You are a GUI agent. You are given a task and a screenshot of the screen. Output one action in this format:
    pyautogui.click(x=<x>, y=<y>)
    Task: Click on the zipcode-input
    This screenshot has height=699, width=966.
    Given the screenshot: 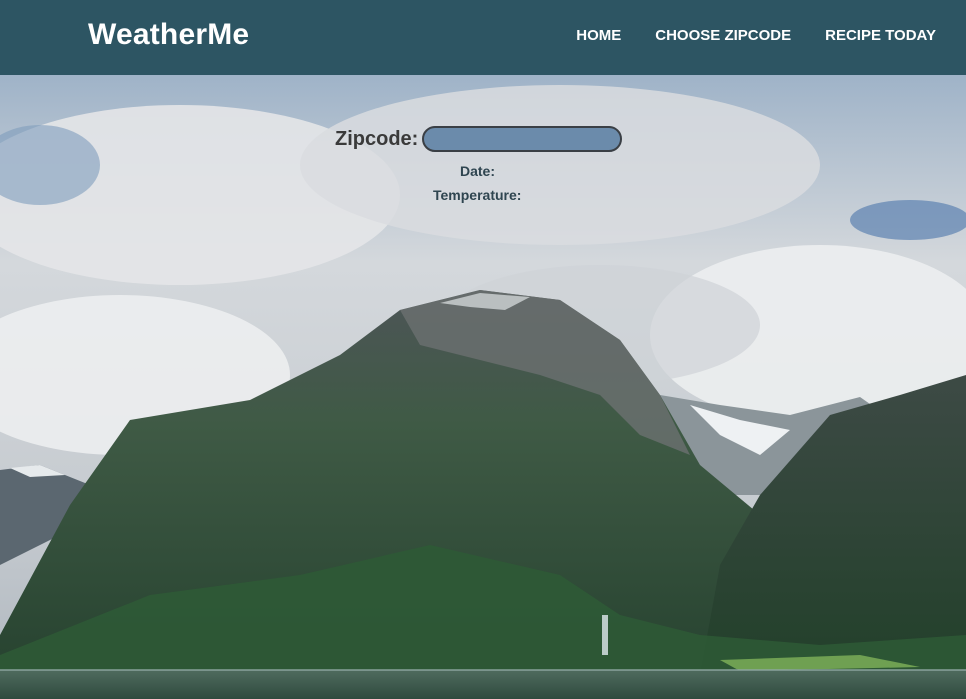 What is the action you would take?
    pyautogui.click(x=522, y=139)
    